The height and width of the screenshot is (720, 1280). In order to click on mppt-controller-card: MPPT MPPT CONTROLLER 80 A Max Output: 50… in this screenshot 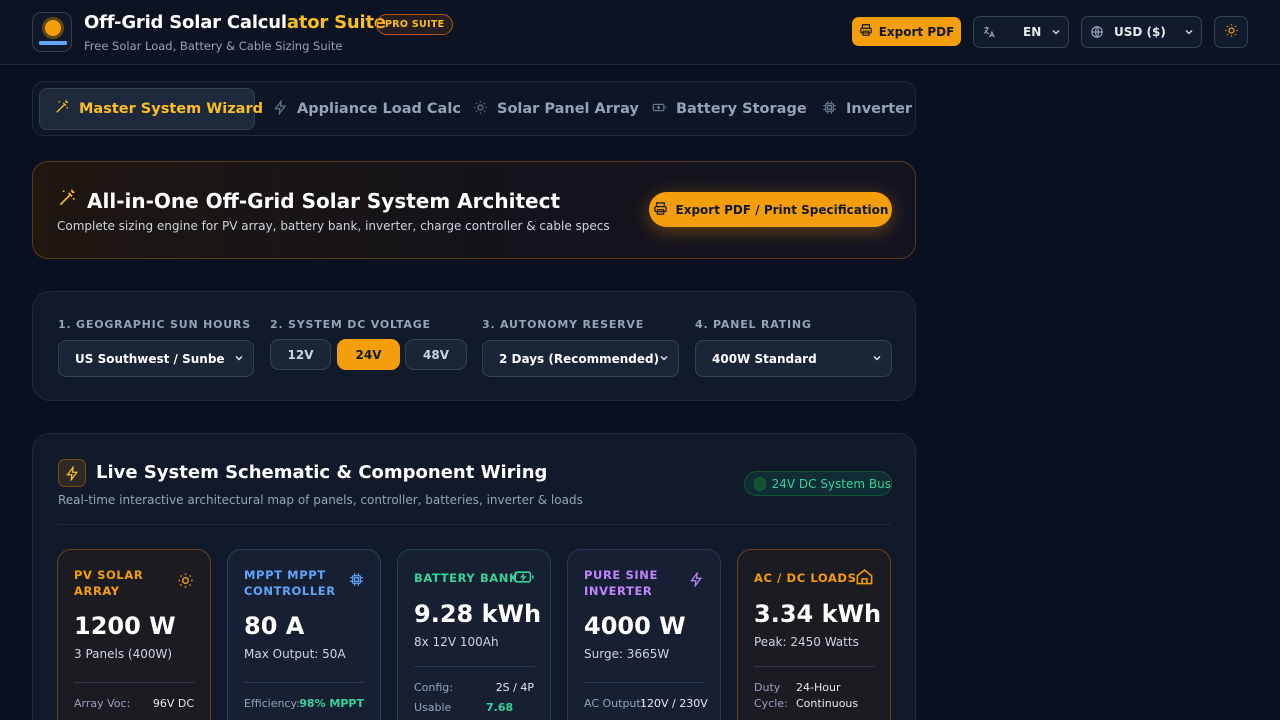, I will do `click(304, 634)`.